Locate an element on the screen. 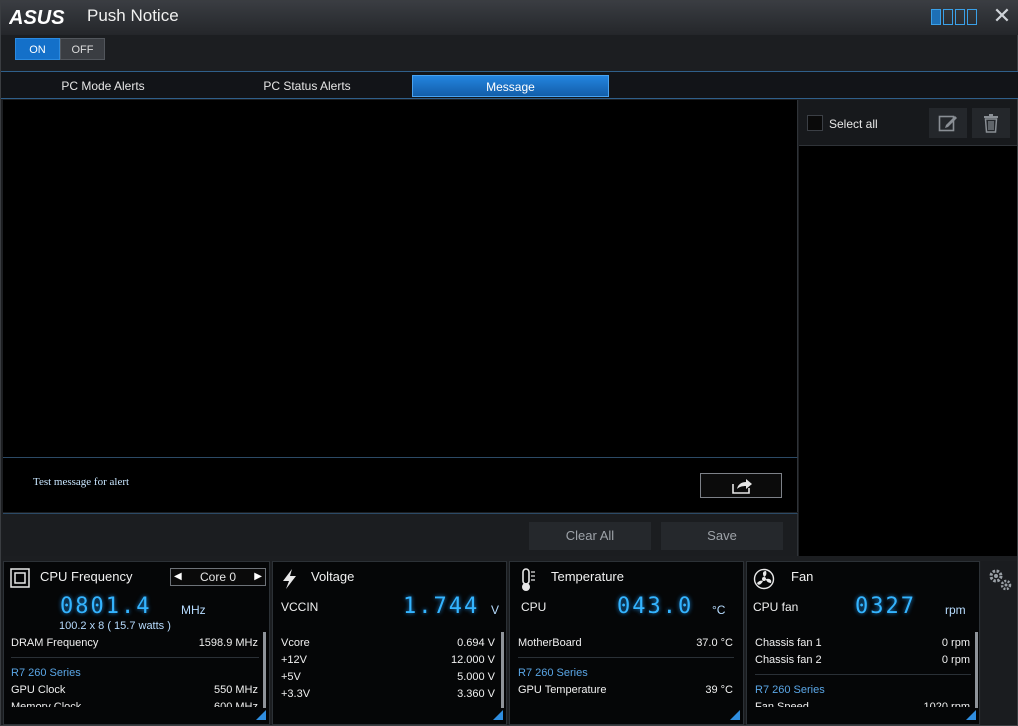  toggle-off-button: OFF is located at coordinates (82, 49).